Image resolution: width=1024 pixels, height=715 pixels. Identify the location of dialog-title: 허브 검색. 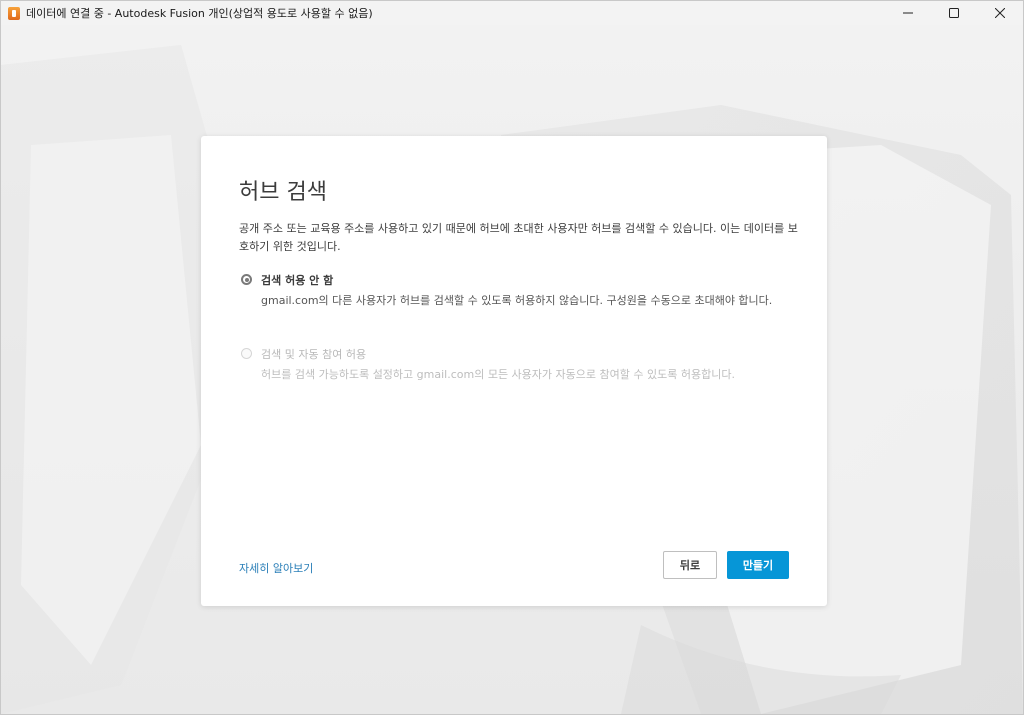
(283, 192).